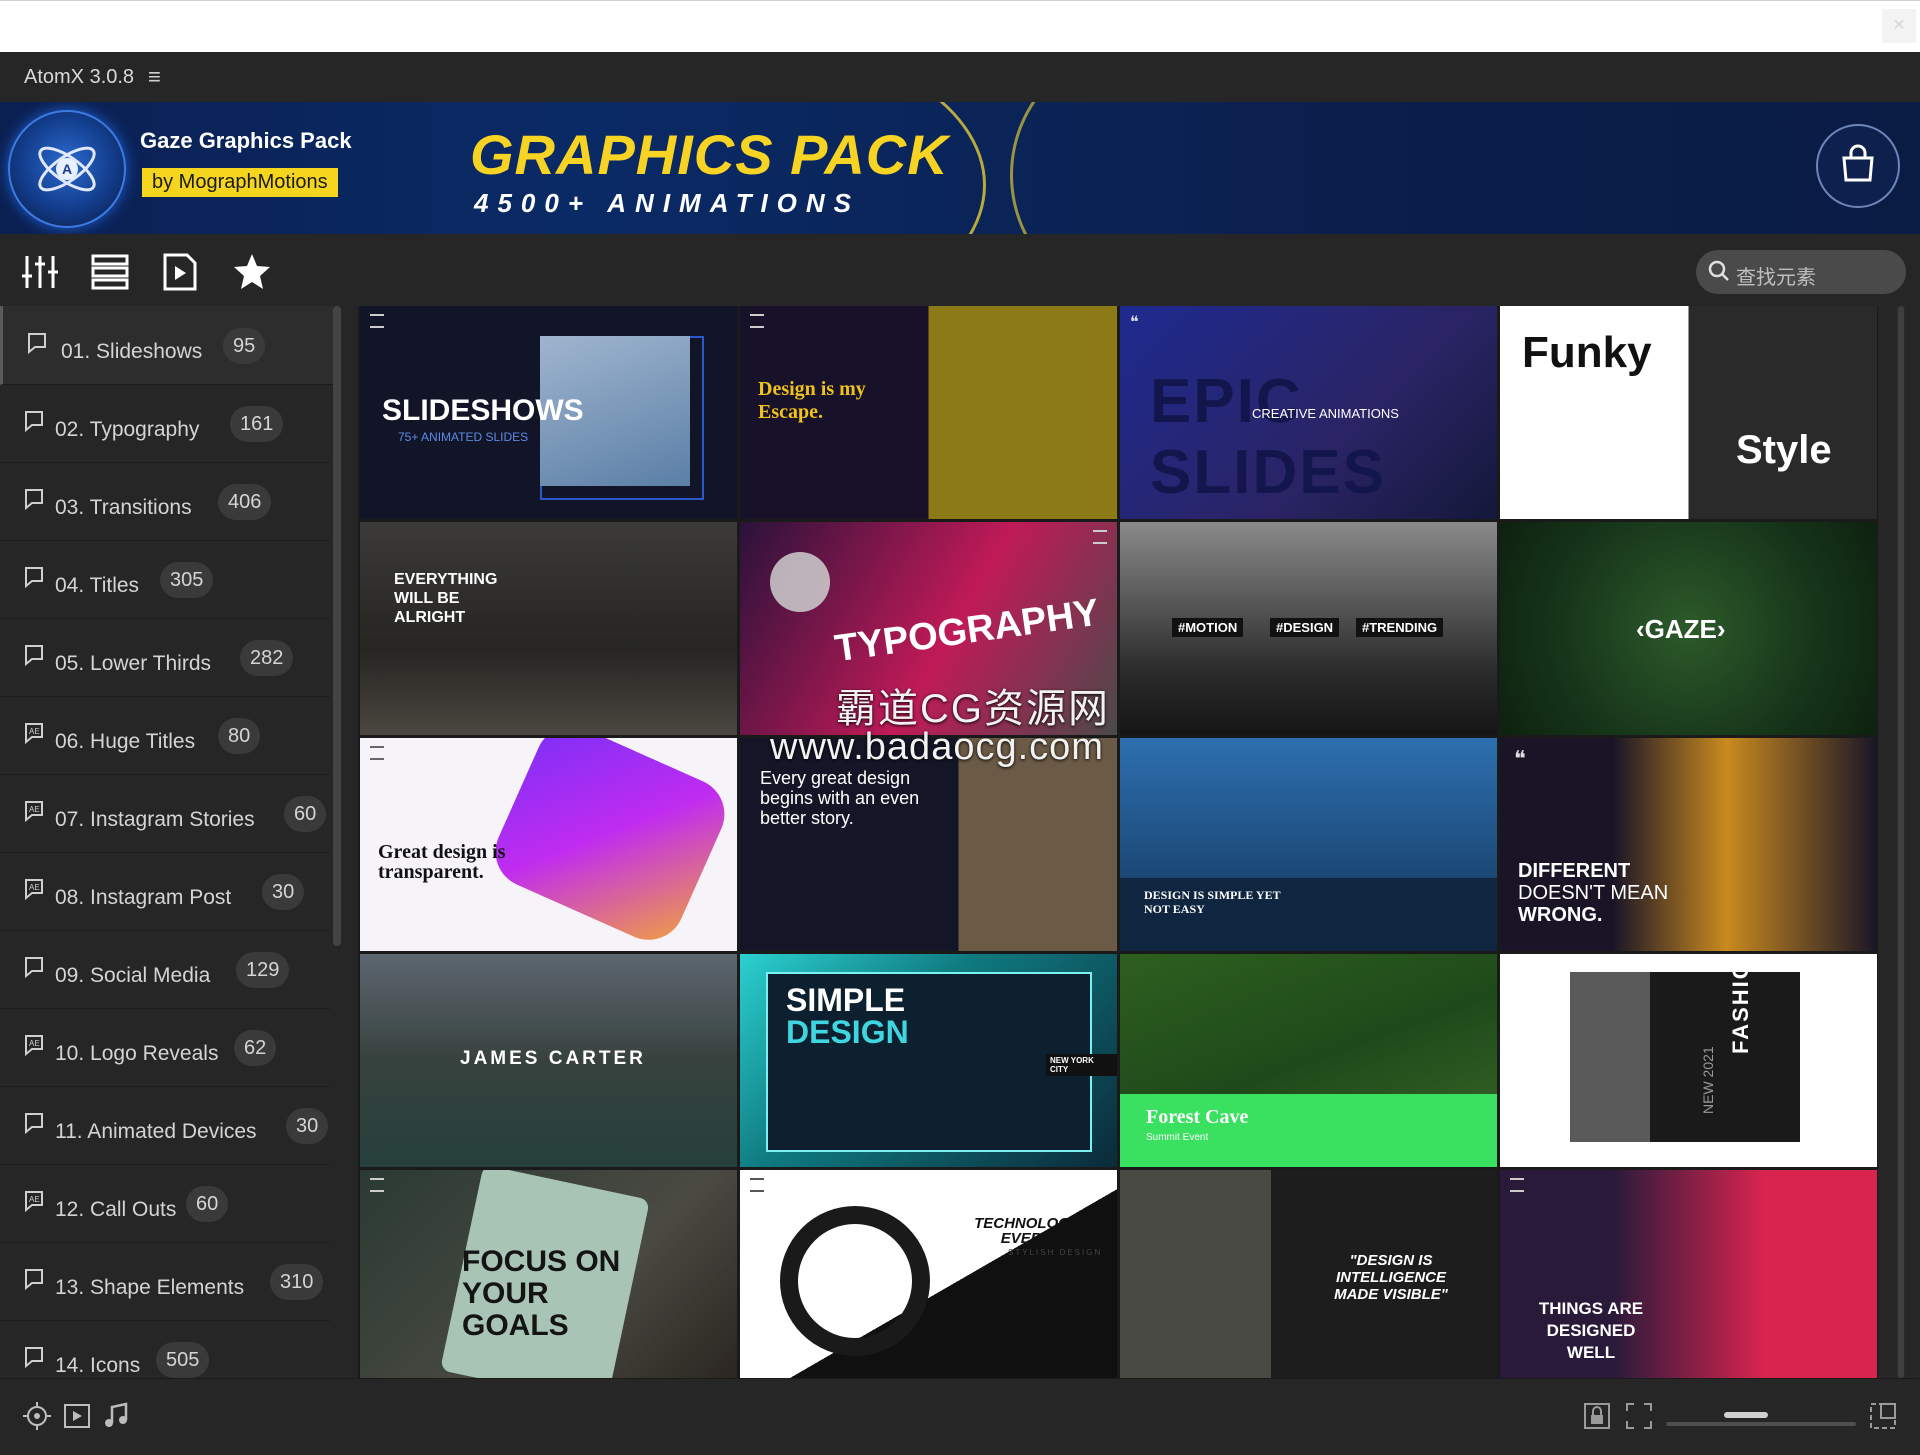 The image size is (1920, 1455). I want to click on sidebar-item-transitions: 03. Transitions 406, so click(165, 501).